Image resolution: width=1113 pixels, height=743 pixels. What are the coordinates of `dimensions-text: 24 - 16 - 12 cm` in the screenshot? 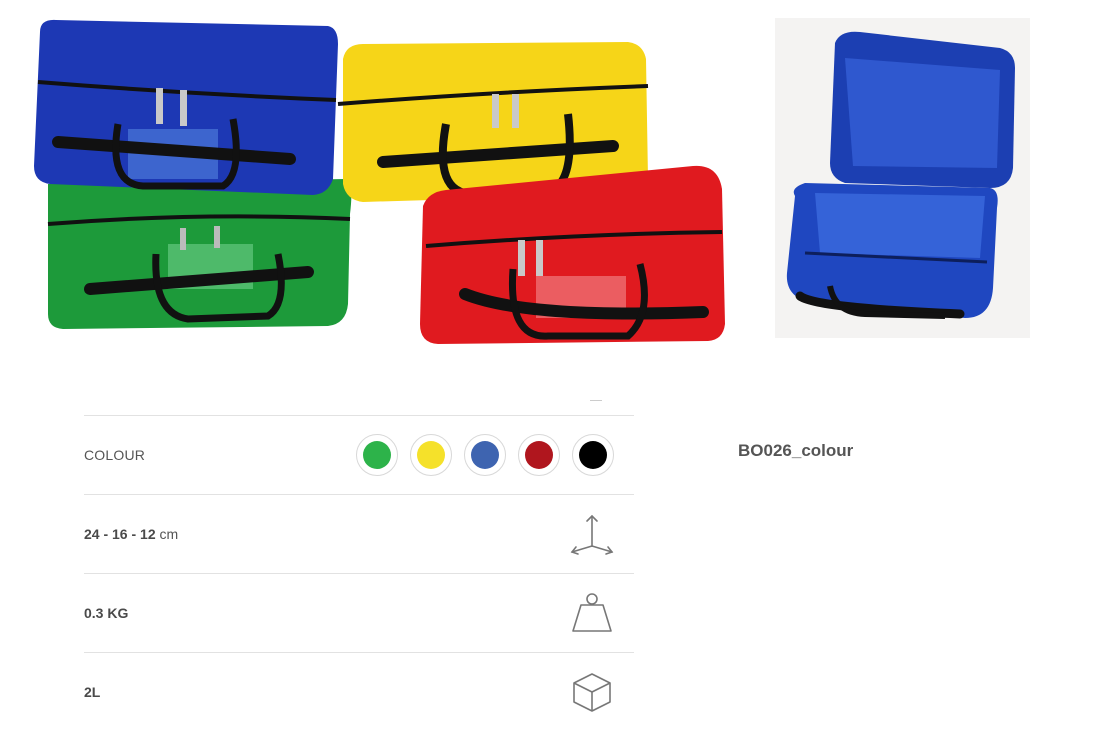 It's located at (131, 534).